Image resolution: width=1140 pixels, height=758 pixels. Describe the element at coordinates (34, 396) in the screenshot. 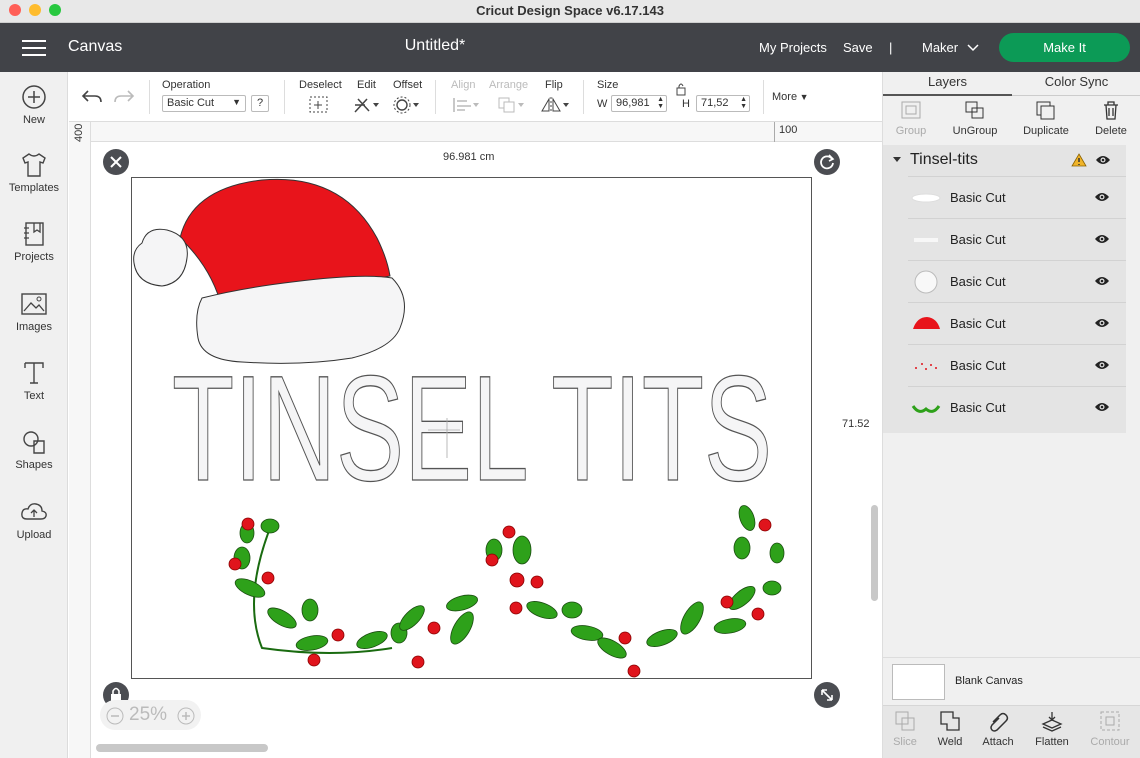

I see `sidebar-item-label: Text` at that location.